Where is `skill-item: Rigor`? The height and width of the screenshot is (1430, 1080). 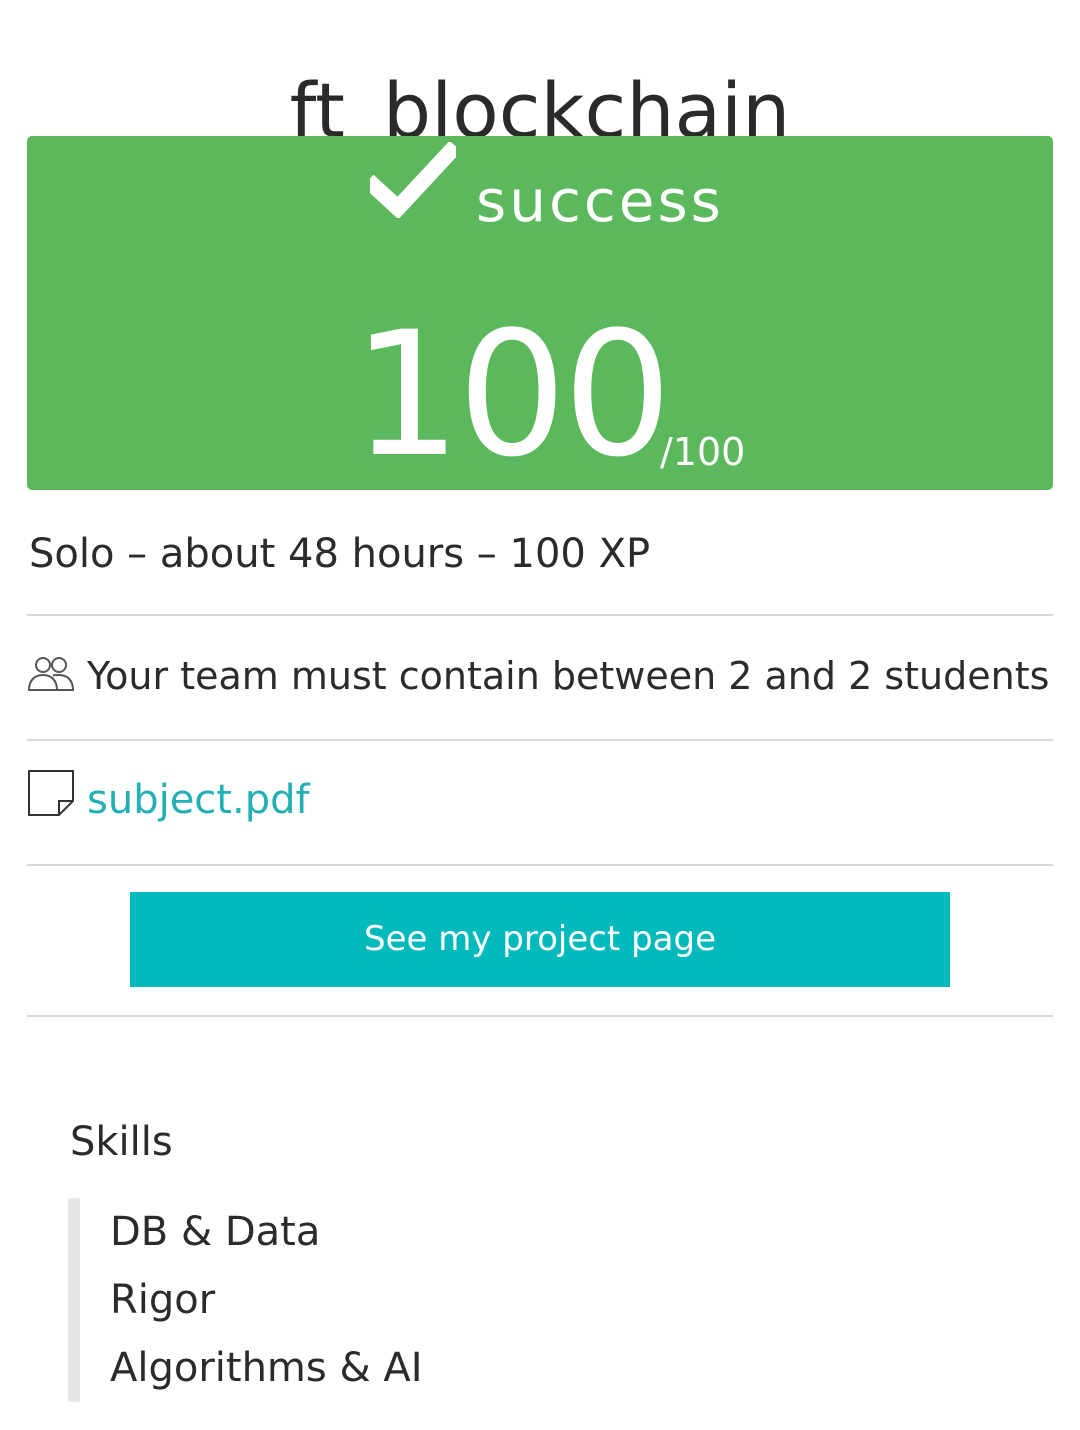 skill-item: Rigor is located at coordinates (163, 1300).